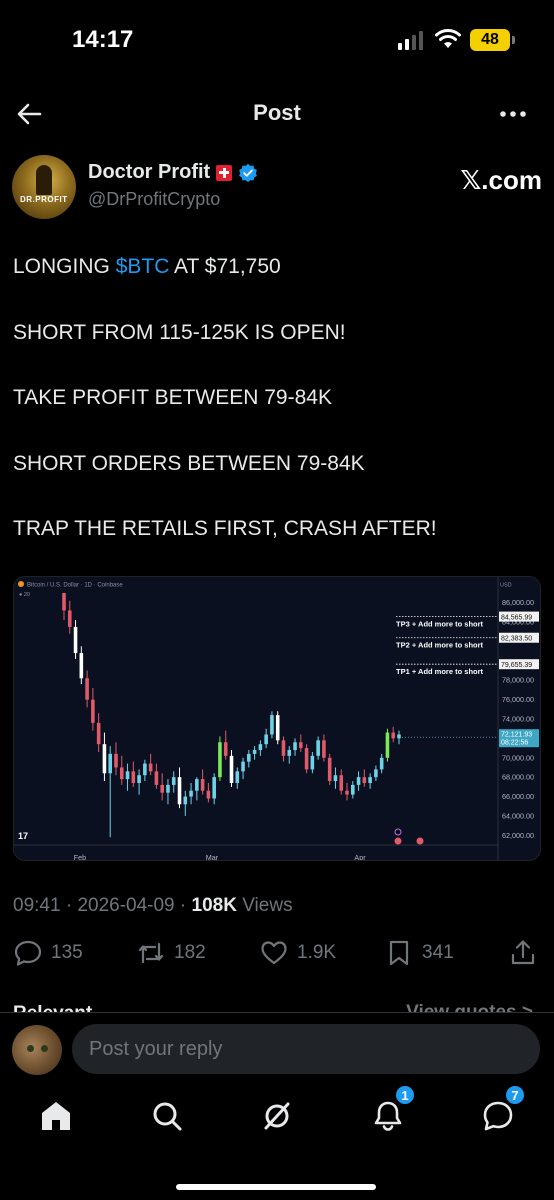 The width and height of the screenshot is (554, 1200). I want to click on chart-indicator-label: ● 20, so click(24, 595).